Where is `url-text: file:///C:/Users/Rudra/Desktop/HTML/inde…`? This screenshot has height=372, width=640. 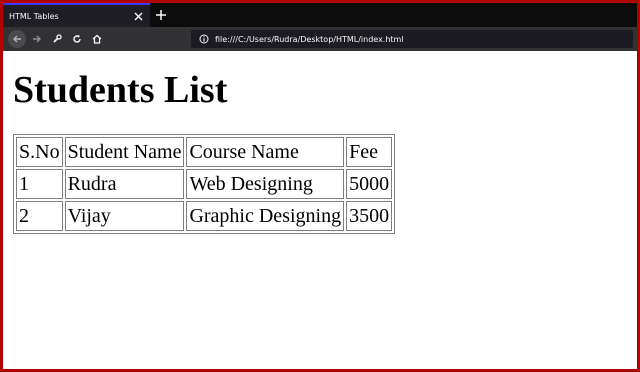
url-text: file:///C:/Users/Rudra/Desktop/HTML/inde… is located at coordinates (309, 39).